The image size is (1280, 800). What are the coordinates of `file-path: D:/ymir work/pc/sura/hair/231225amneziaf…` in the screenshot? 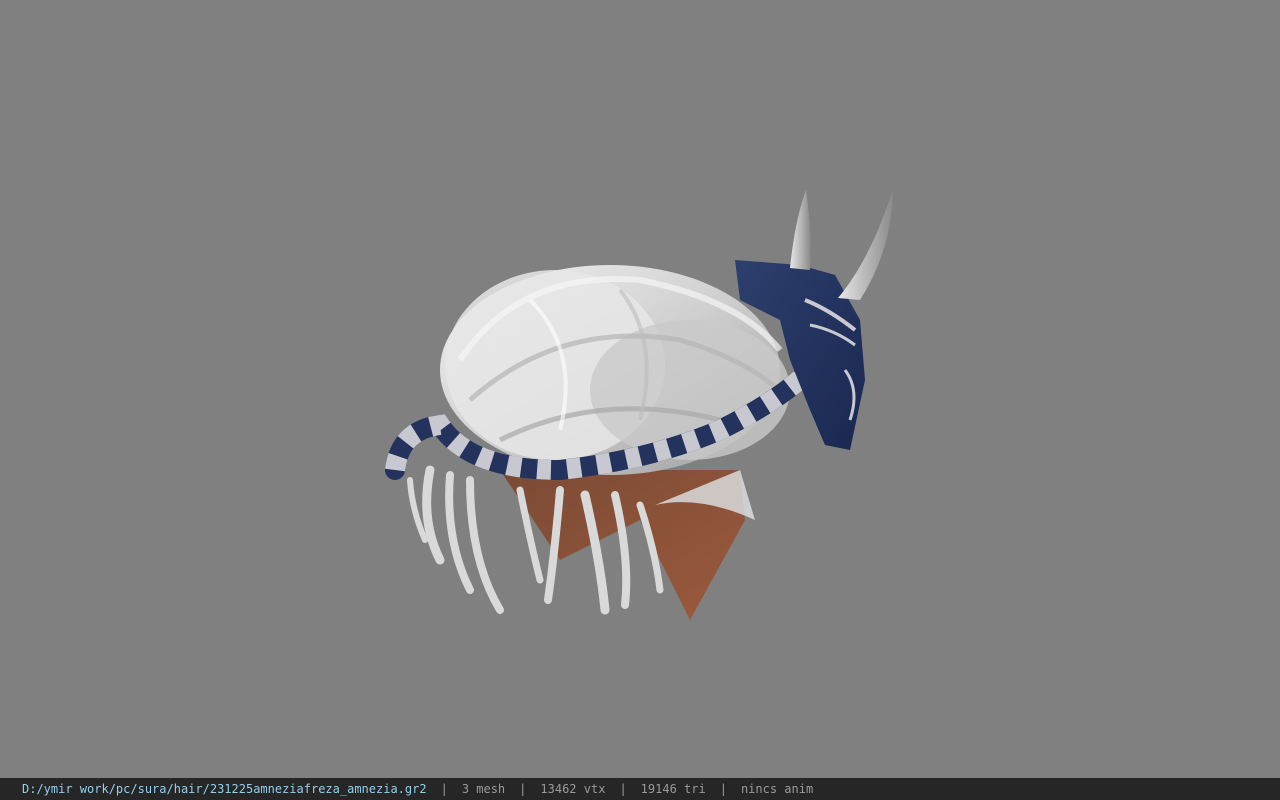 It's located at (224, 789).